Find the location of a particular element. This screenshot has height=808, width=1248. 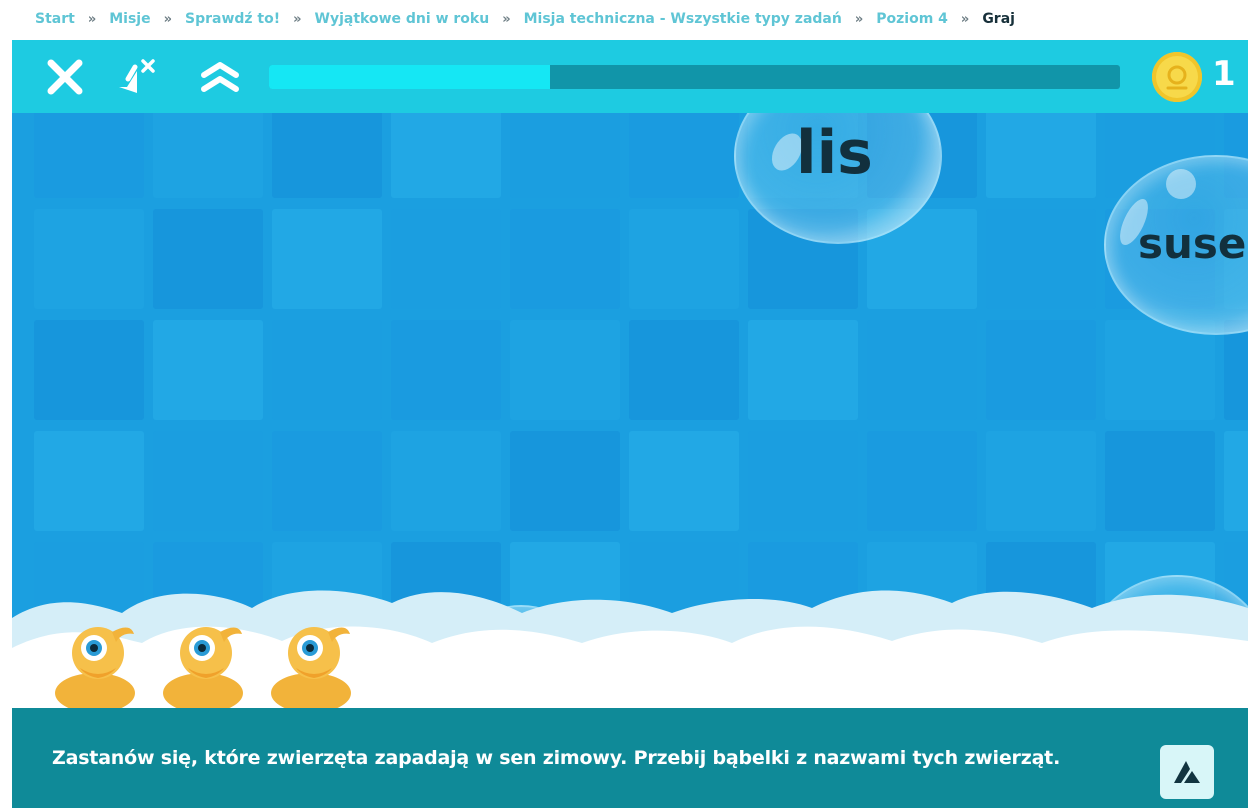

chevrons-up-icon is located at coordinates (220, 77).